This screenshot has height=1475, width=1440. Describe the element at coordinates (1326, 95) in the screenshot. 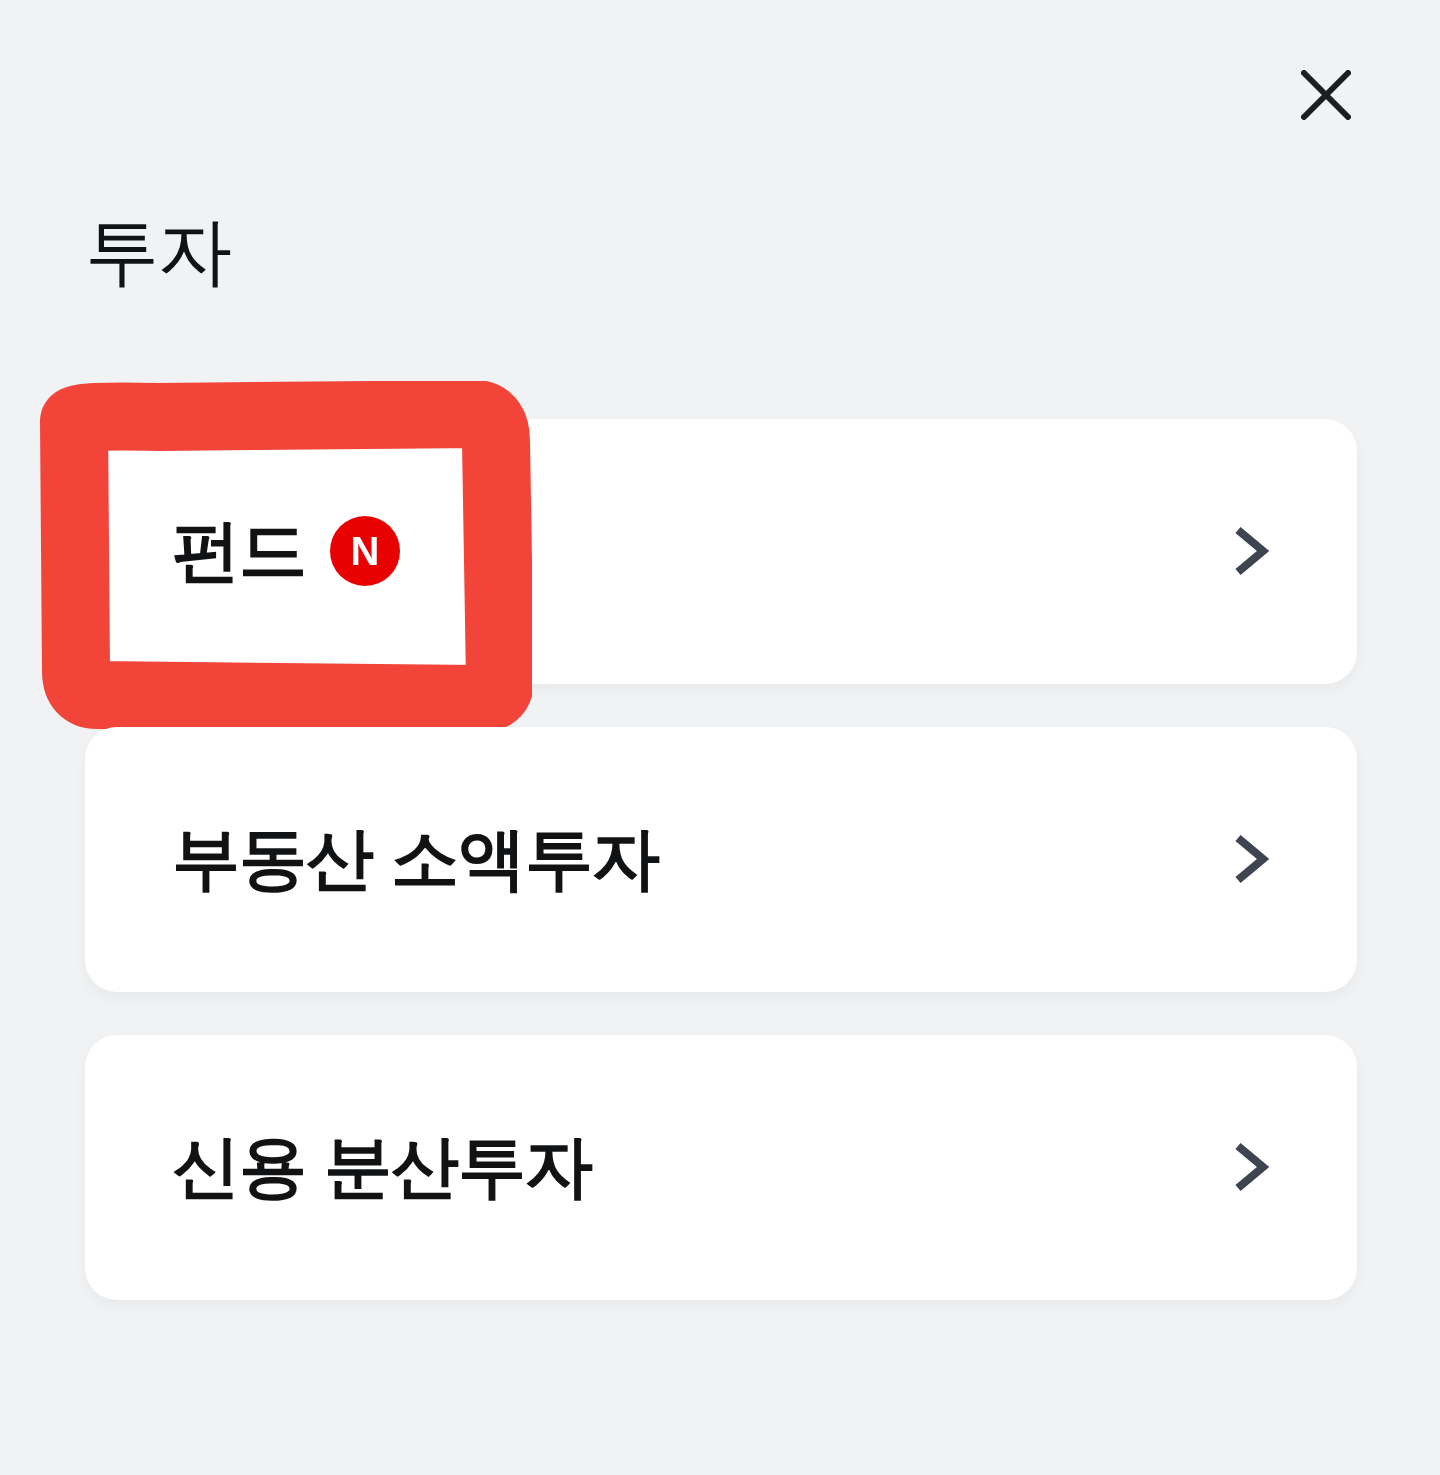

I see `close-icon` at that location.